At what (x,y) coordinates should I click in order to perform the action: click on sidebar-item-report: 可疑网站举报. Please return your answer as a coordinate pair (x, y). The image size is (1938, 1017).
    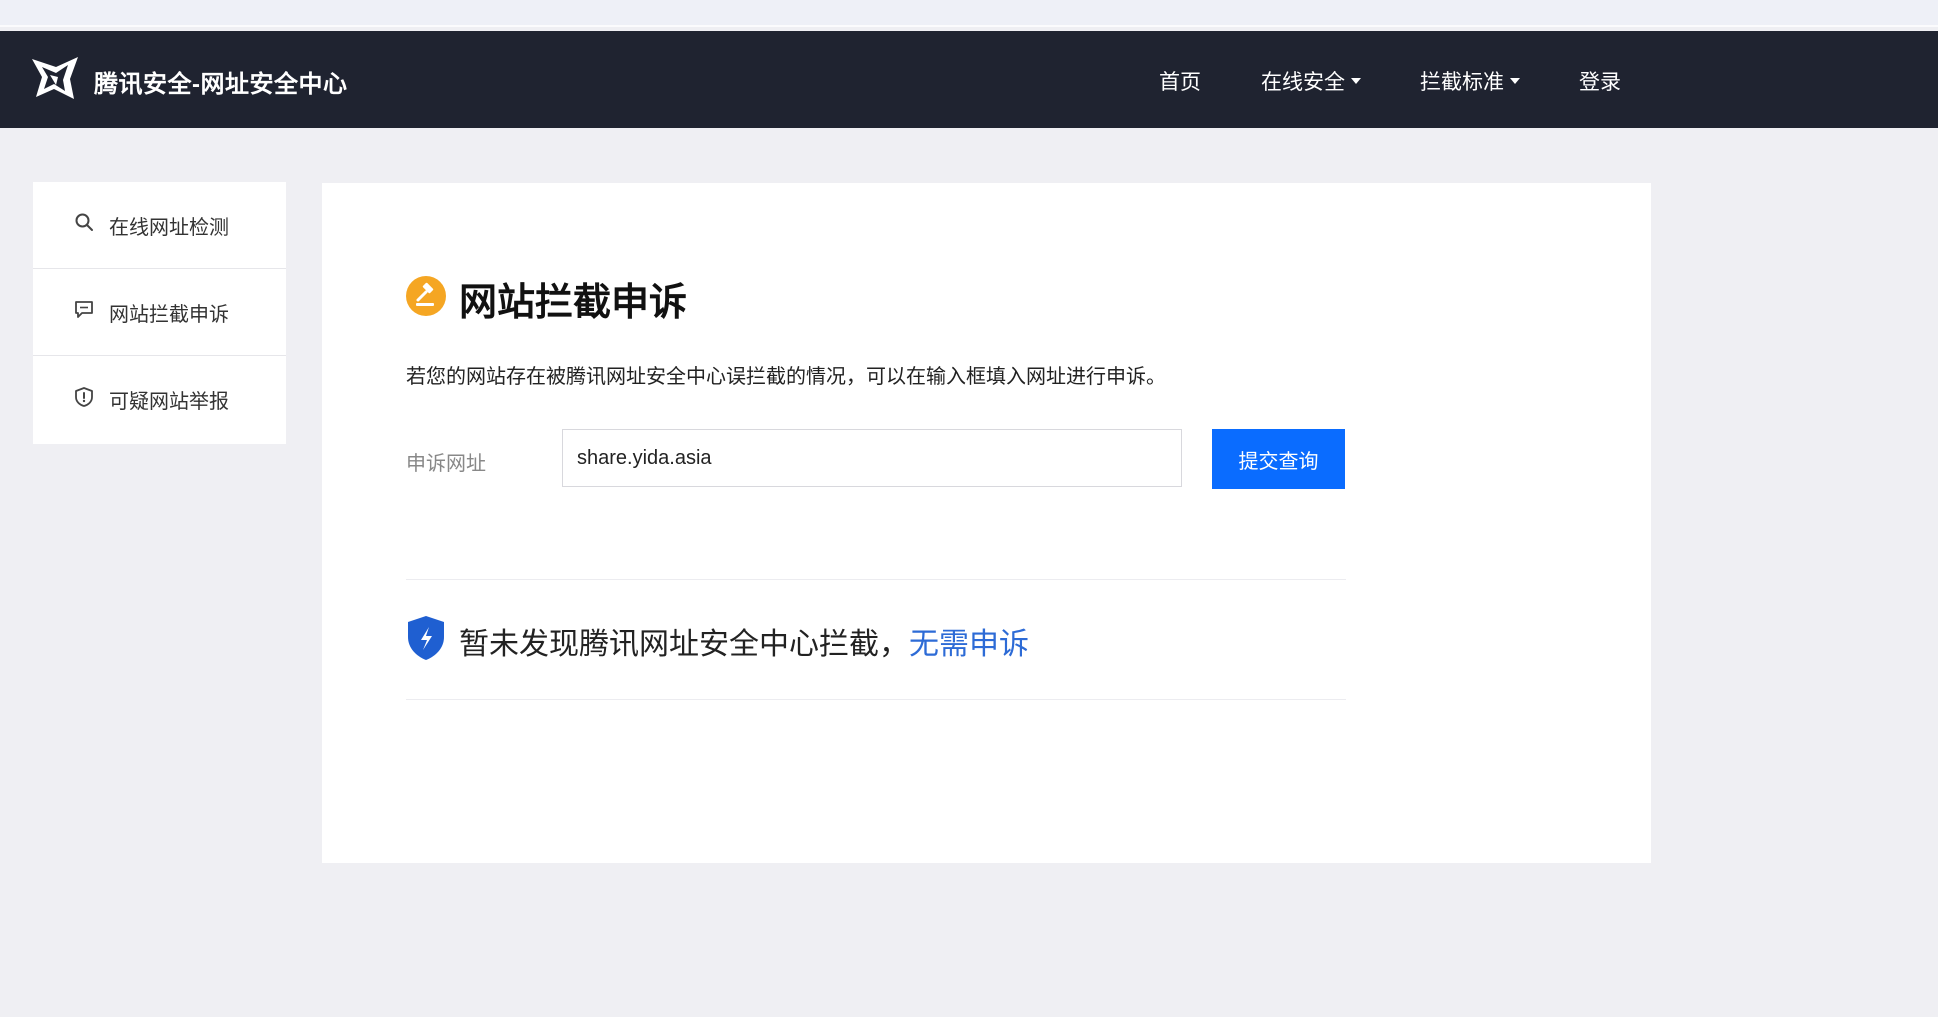
    Looking at the image, I should click on (159, 399).